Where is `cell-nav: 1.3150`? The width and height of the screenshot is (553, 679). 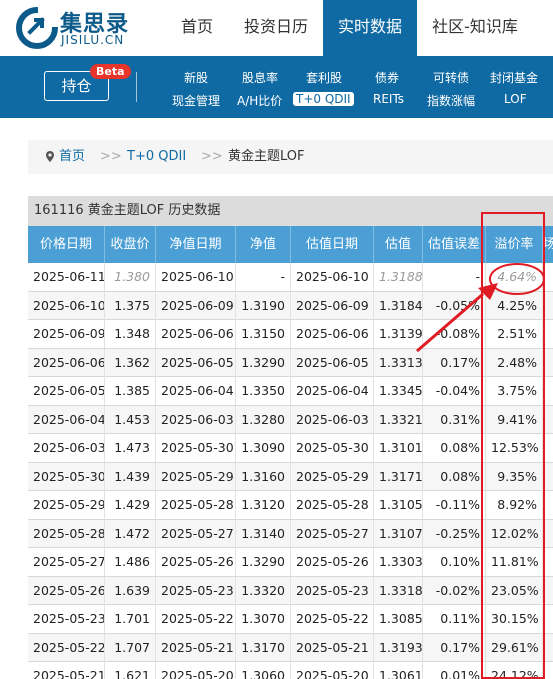 cell-nav: 1.3150 is located at coordinates (263, 334).